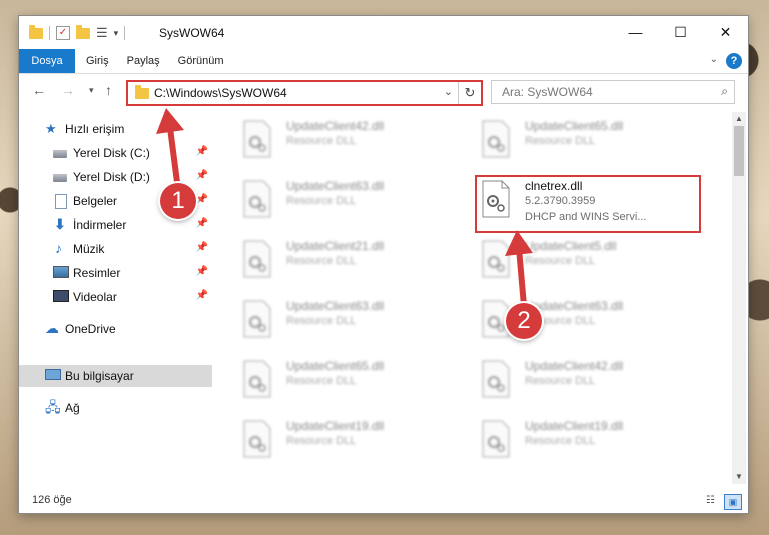  Describe the element at coordinates (95, 129) in the screenshot. I see `nav-label: Hızlı erişim` at that location.